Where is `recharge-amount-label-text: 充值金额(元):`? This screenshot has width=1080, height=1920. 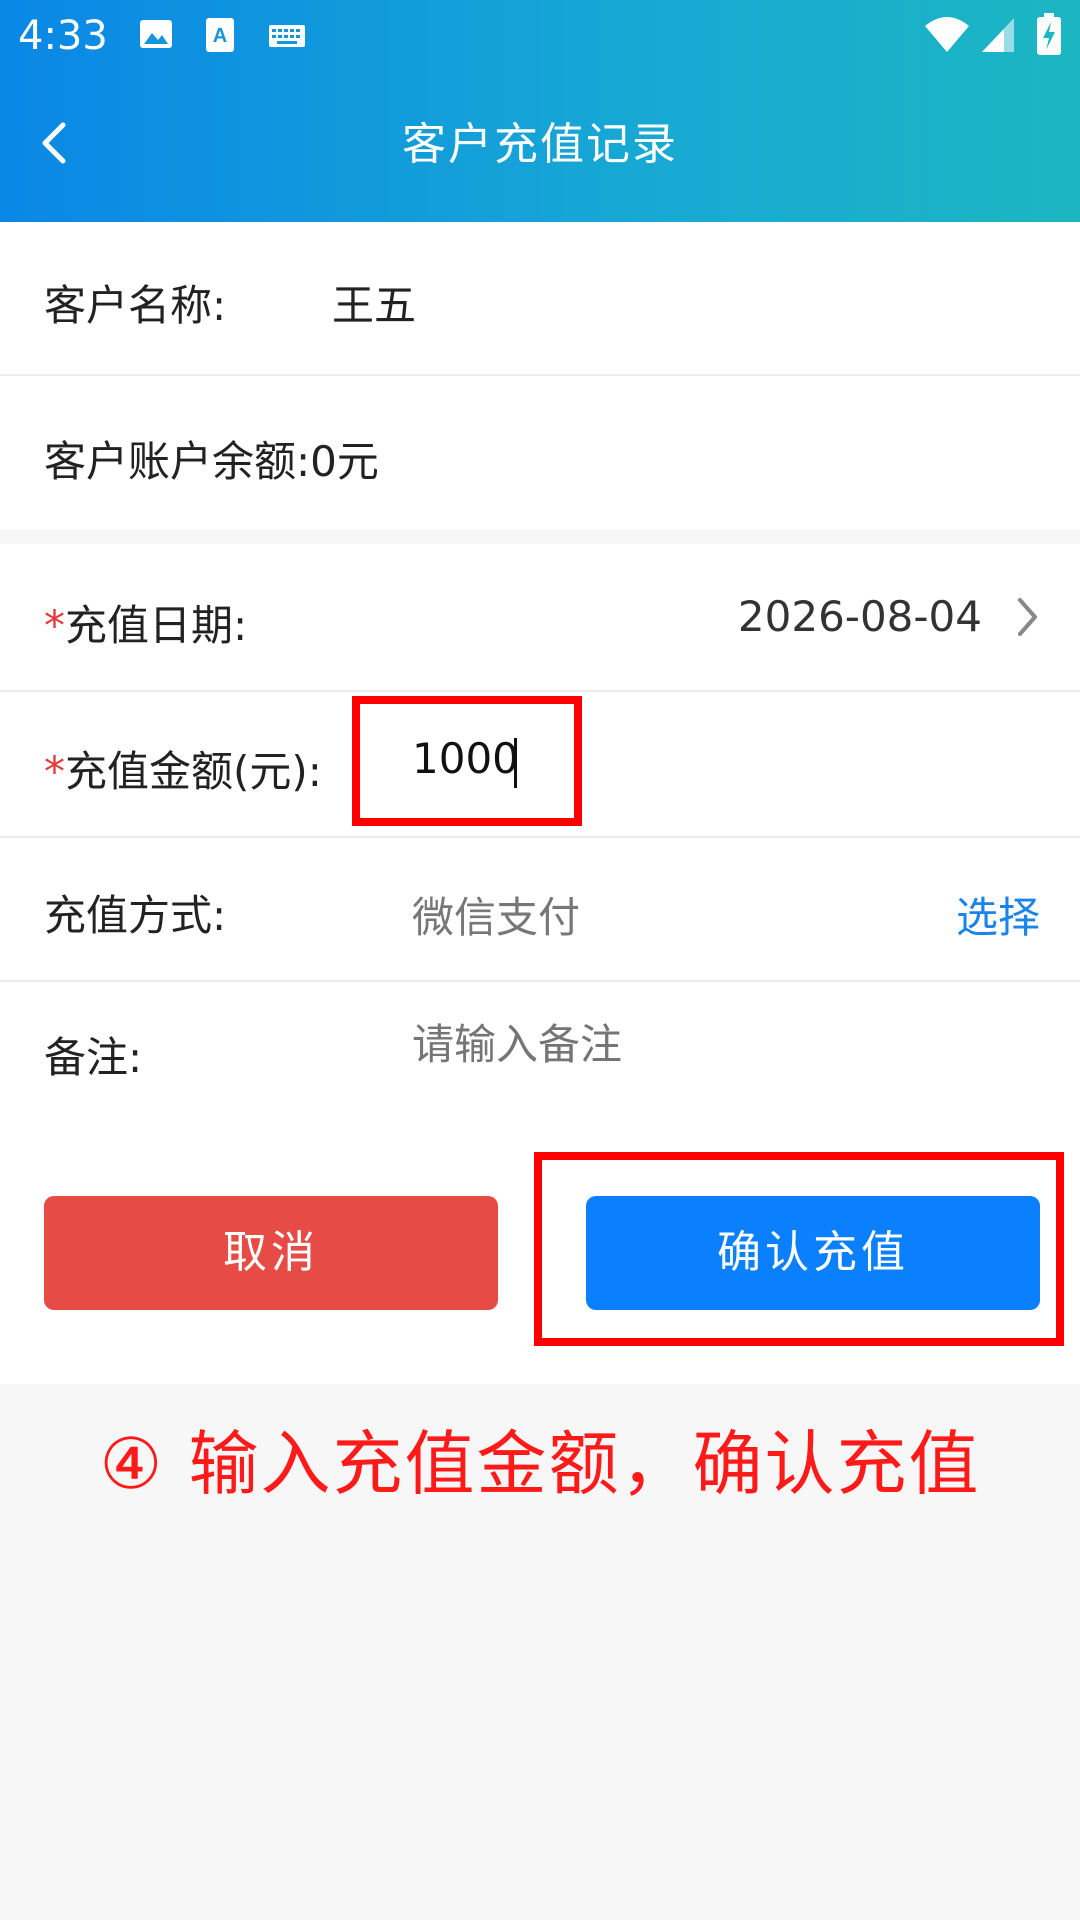
recharge-amount-label-text: 充值金额(元): is located at coordinates (193, 771).